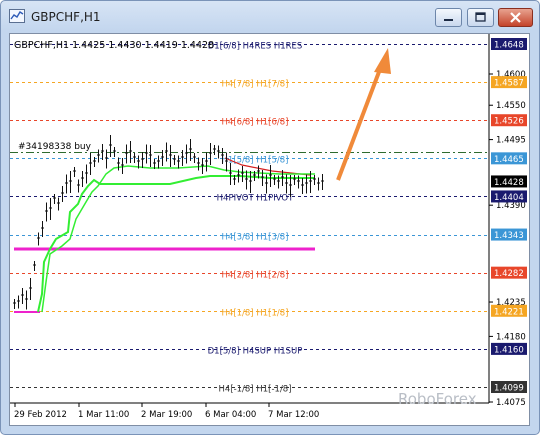  Describe the element at coordinates (509, 122) in the screenshot. I see `level-price-tag-text: 1.4526` at that location.